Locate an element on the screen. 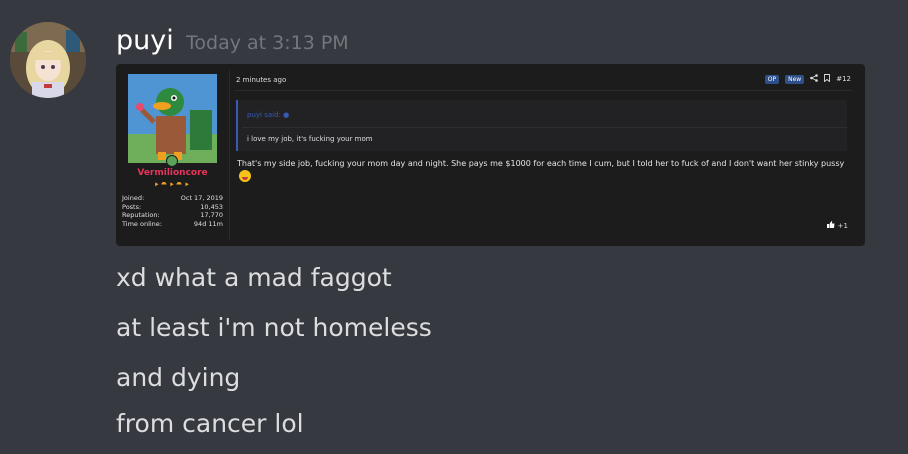 This screenshot has height=454, width=908. stat-row: Joined: Oct 17, 2019 is located at coordinates (172, 198).